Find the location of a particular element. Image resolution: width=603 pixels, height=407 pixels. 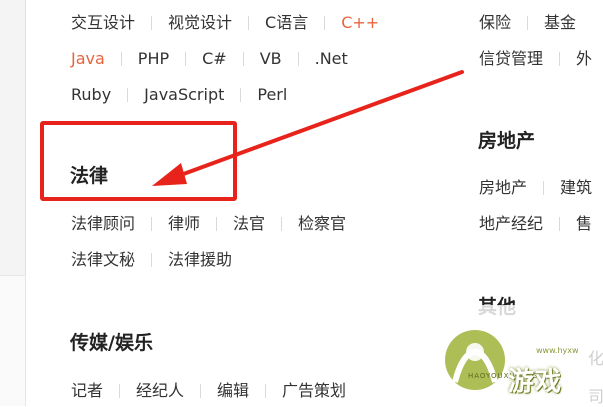

watermark-url: www.hyxw is located at coordinates (557, 350).